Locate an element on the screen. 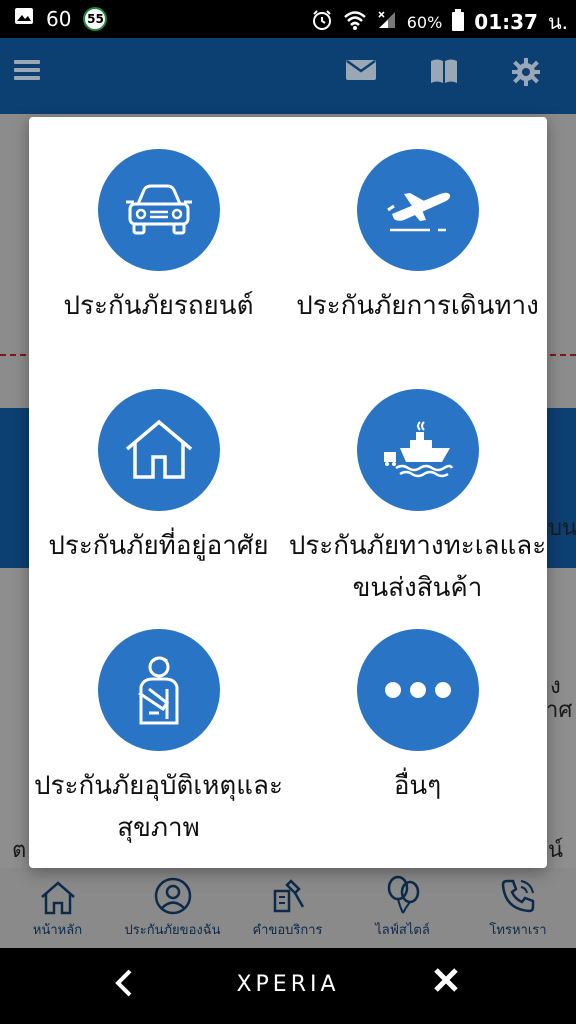  nav-lifestyle: ไลฟ์สไตล์ is located at coordinates (402, 908).